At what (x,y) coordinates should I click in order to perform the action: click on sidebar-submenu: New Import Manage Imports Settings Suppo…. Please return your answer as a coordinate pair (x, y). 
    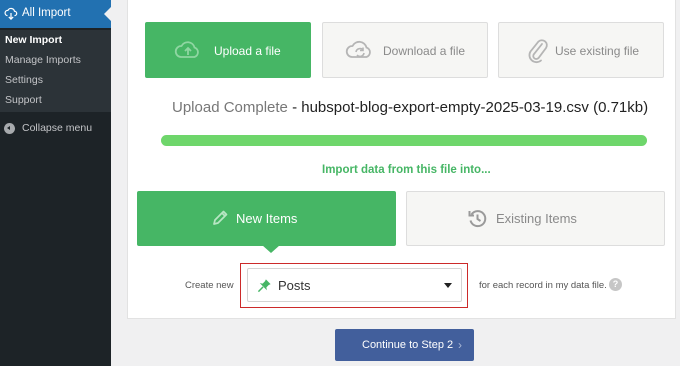
    Looking at the image, I should click on (55, 71).